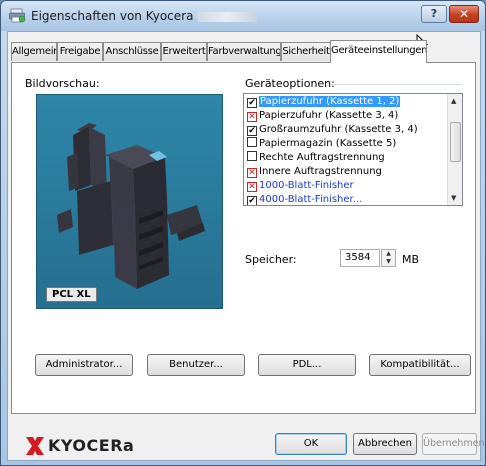 This screenshot has height=466, width=486. I want to click on scroll-down-icon: ▼, so click(453, 198).